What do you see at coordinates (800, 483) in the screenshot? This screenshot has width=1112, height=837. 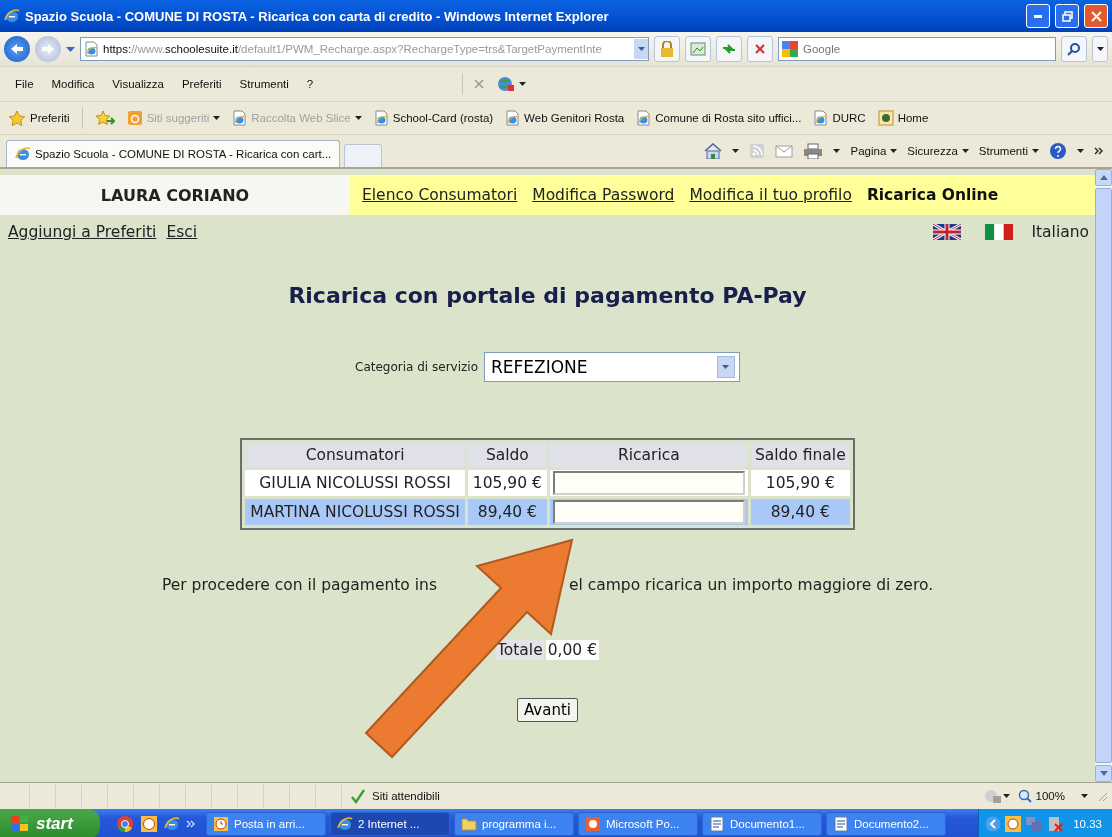 I see `table-cell: 105,90 €` at bounding box center [800, 483].